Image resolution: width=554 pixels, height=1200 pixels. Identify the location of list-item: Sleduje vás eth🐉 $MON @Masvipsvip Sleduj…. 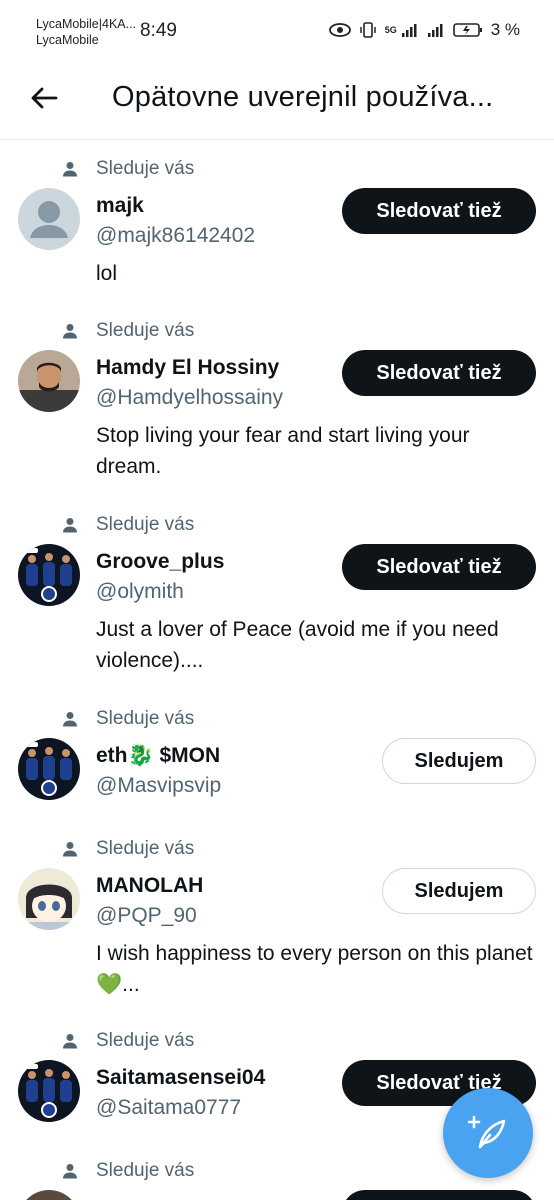
(277, 755).